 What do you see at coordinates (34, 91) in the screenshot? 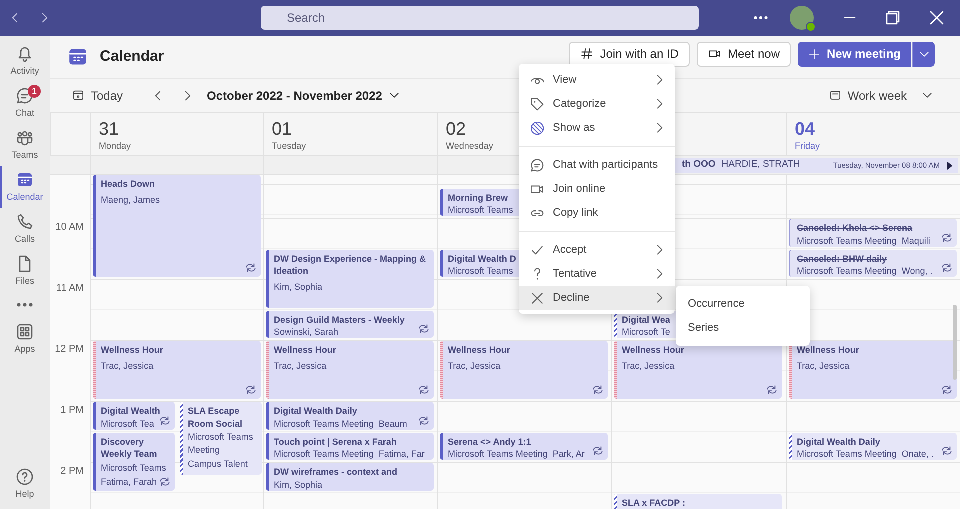
I see `unread-badge: 1` at bounding box center [34, 91].